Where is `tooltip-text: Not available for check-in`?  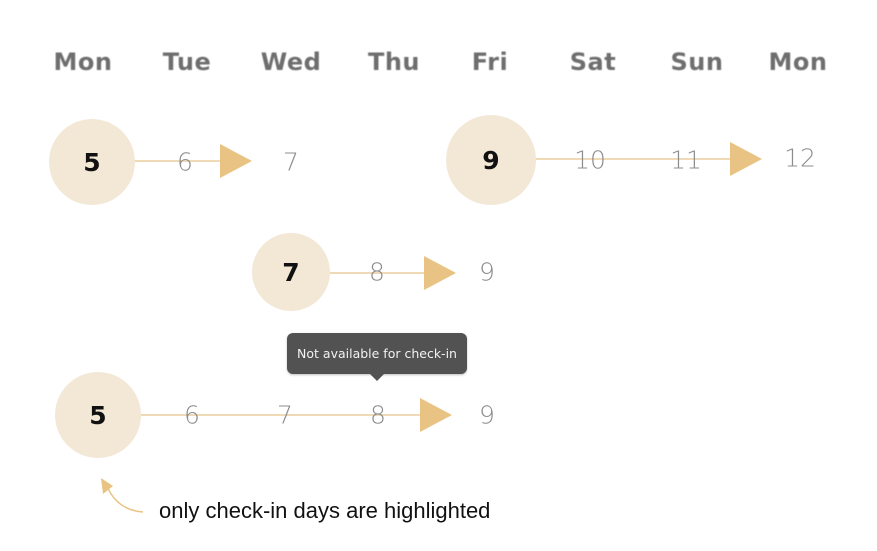 tooltip-text: Not available for check-in is located at coordinates (377, 353).